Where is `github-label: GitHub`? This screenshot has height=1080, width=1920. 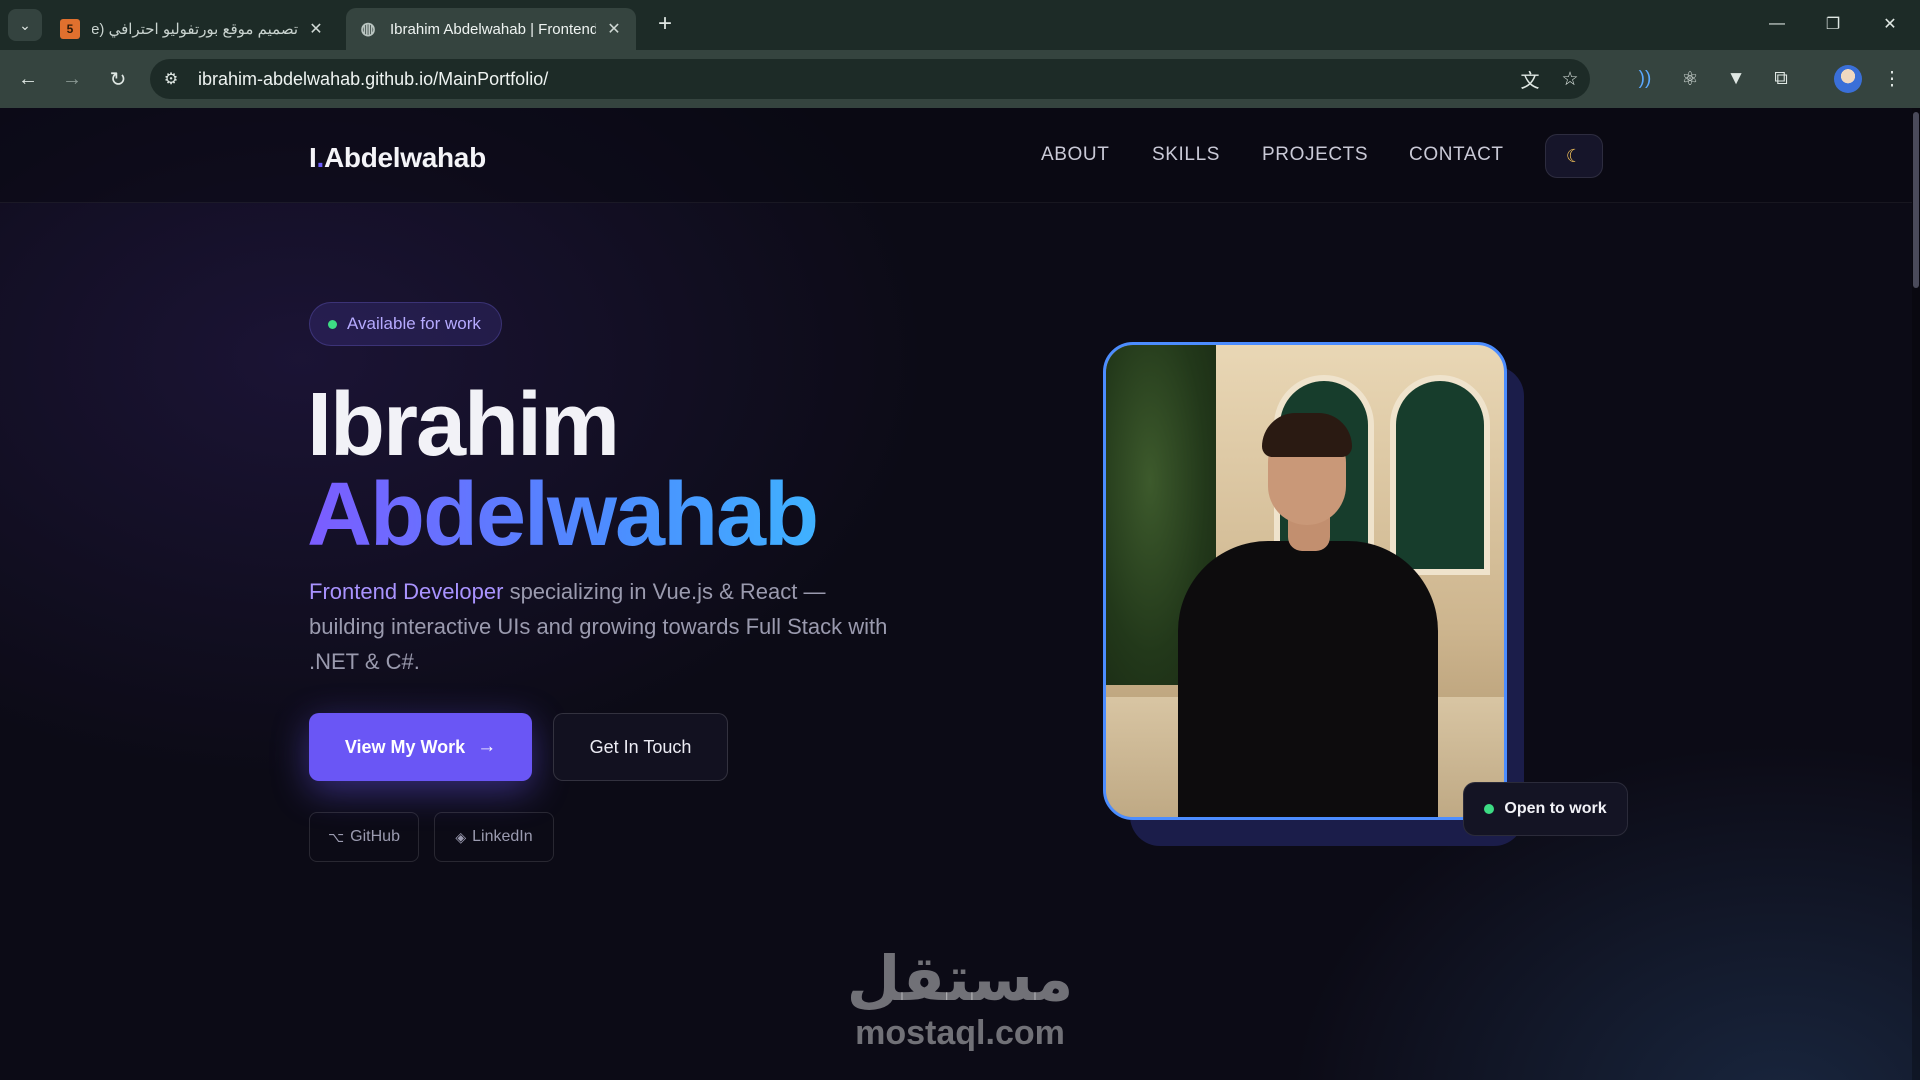
github-label: GitHub is located at coordinates (375, 836).